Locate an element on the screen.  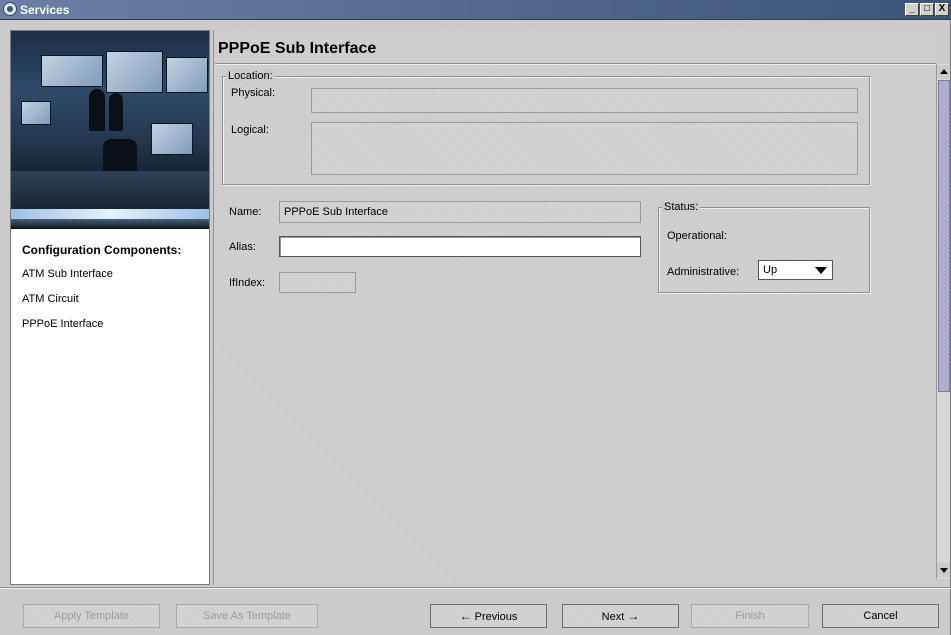
physical-label: Physical: is located at coordinates (253, 93).